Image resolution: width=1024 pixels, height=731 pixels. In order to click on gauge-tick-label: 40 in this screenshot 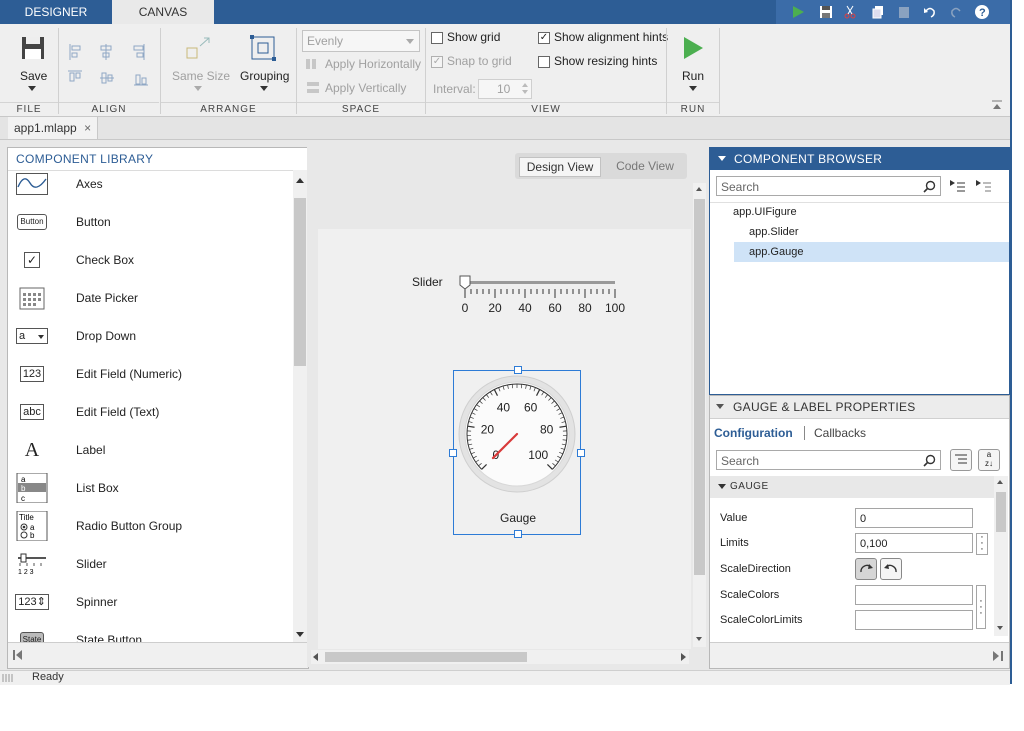, I will do `click(504, 407)`.